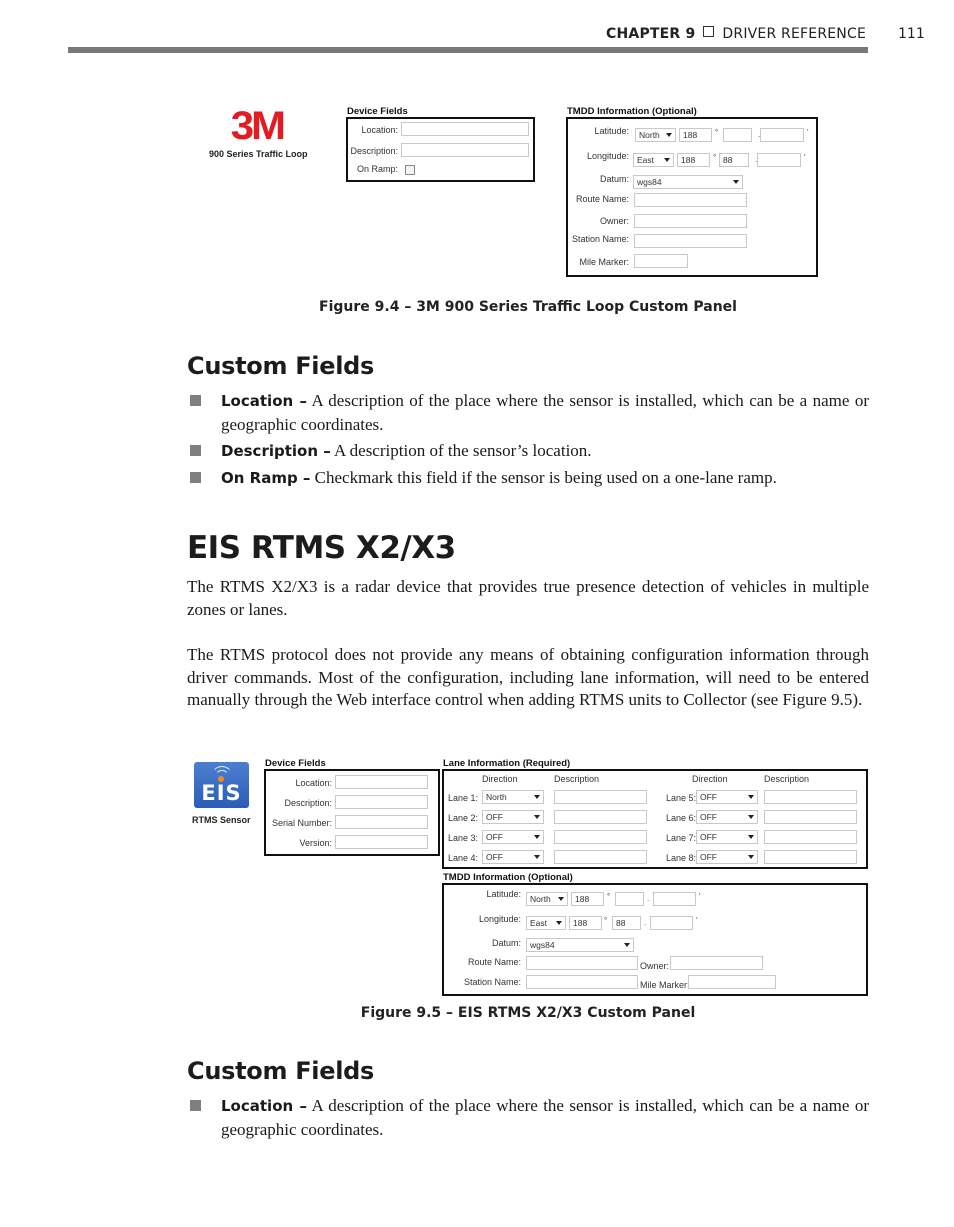  What do you see at coordinates (410, 170) in the screenshot?
I see `on-ramp-checkbox` at bounding box center [410, 170].